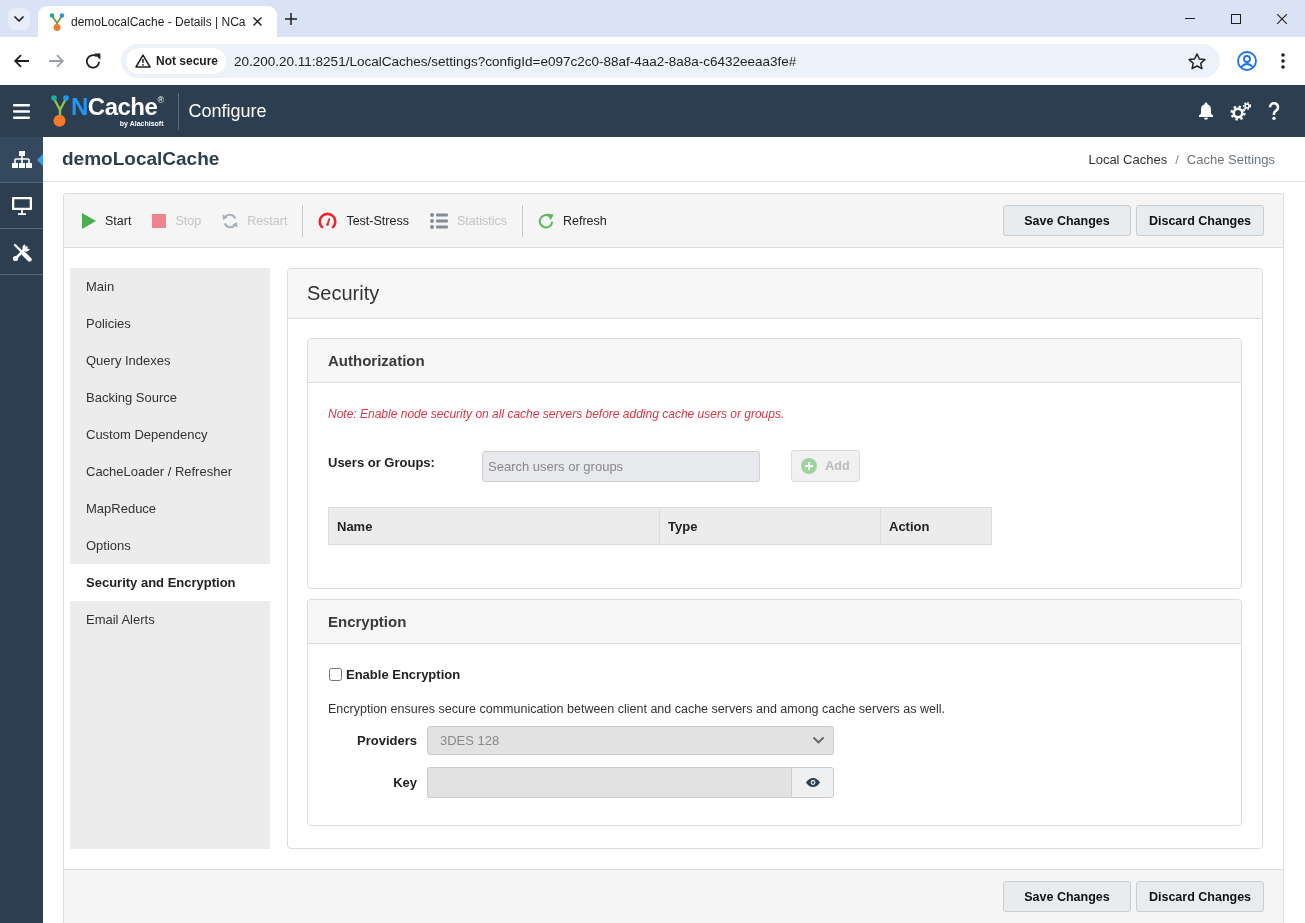 The width and height of the screenshot is (1305, 923). Describe the element at coordinates (343, 293) in the screenshot. I see `panel-title: Security` at that location.